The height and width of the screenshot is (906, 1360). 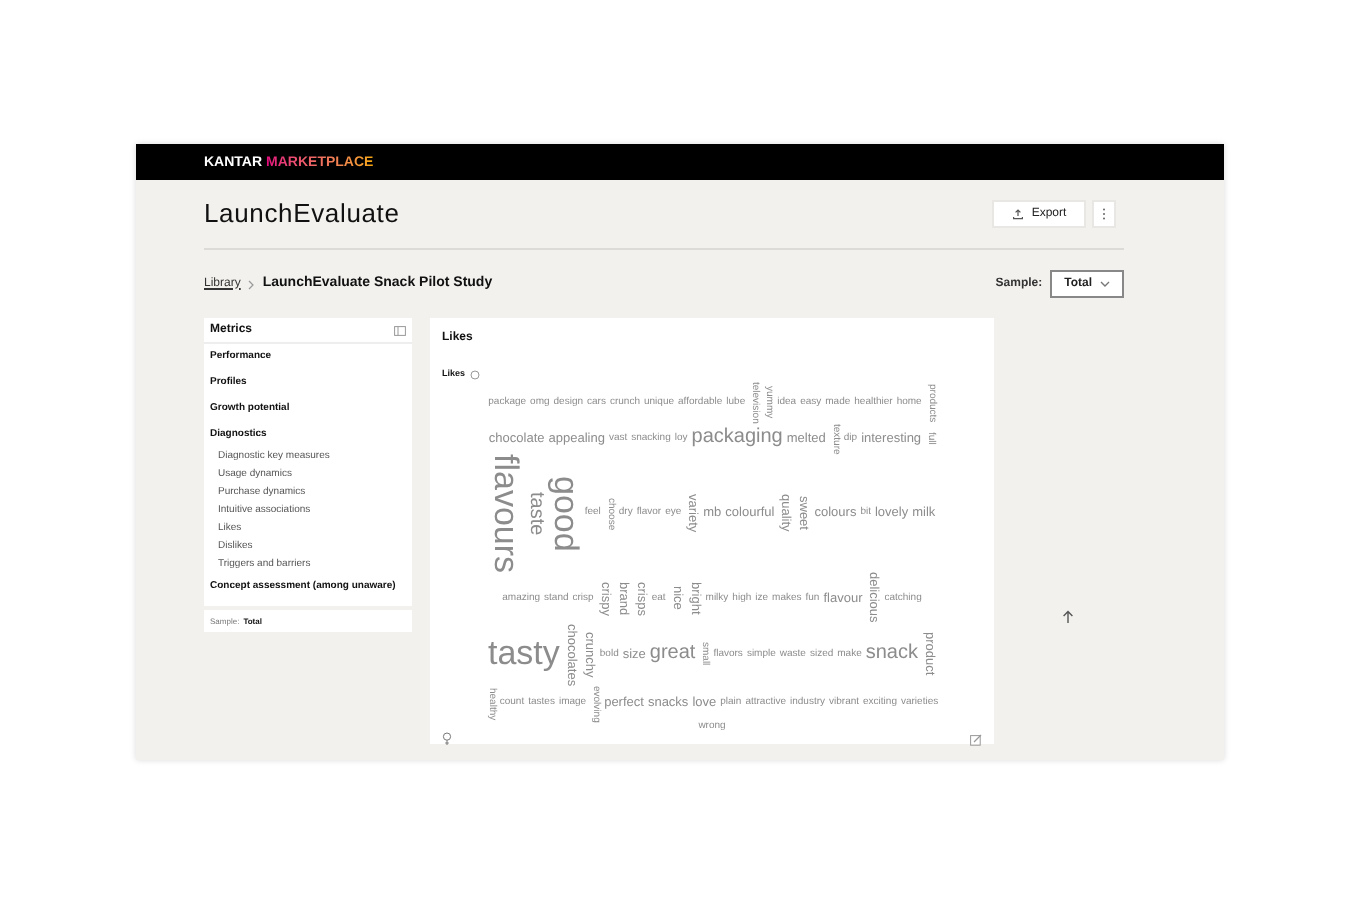 What do you see at coordinates (737, 438) in the screenshot?
I see `word-cloud-word: packaging` at bounding box center [737, 438].